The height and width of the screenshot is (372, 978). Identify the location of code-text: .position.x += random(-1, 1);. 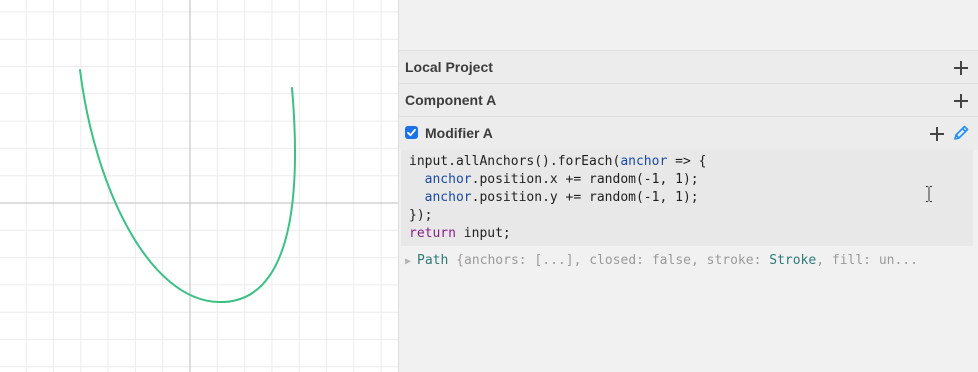
(585, 179).